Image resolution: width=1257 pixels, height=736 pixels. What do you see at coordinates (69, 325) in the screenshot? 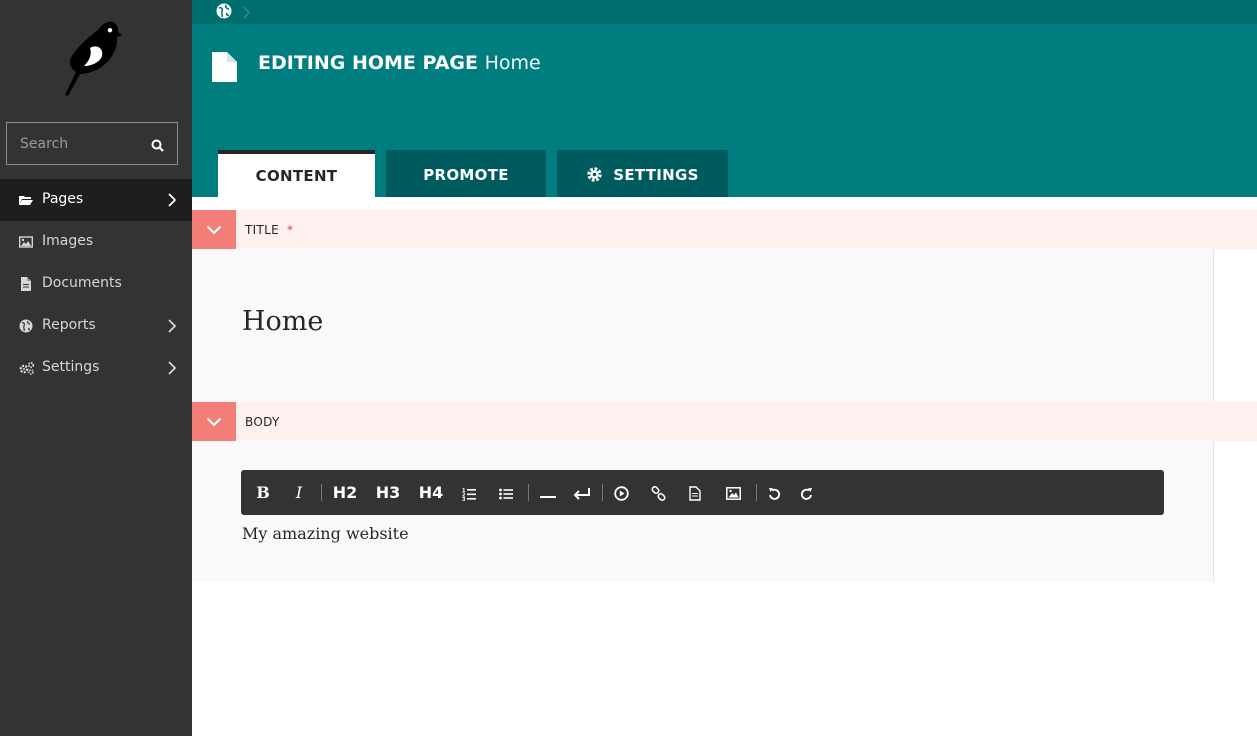
I see `sidebar-item-label: Reports` at bounding box center [69, 325].